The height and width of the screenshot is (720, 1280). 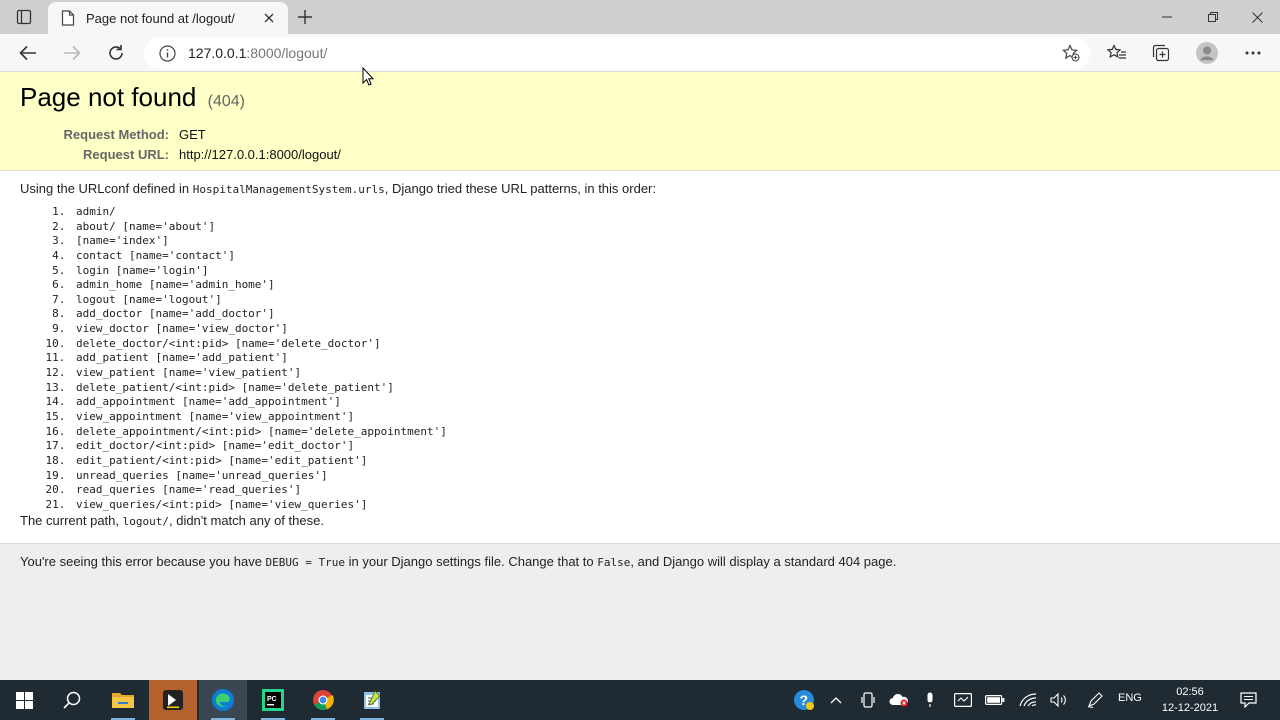 I want to click on debug-setting: DEBUG = True, so click(x=305, y=562).